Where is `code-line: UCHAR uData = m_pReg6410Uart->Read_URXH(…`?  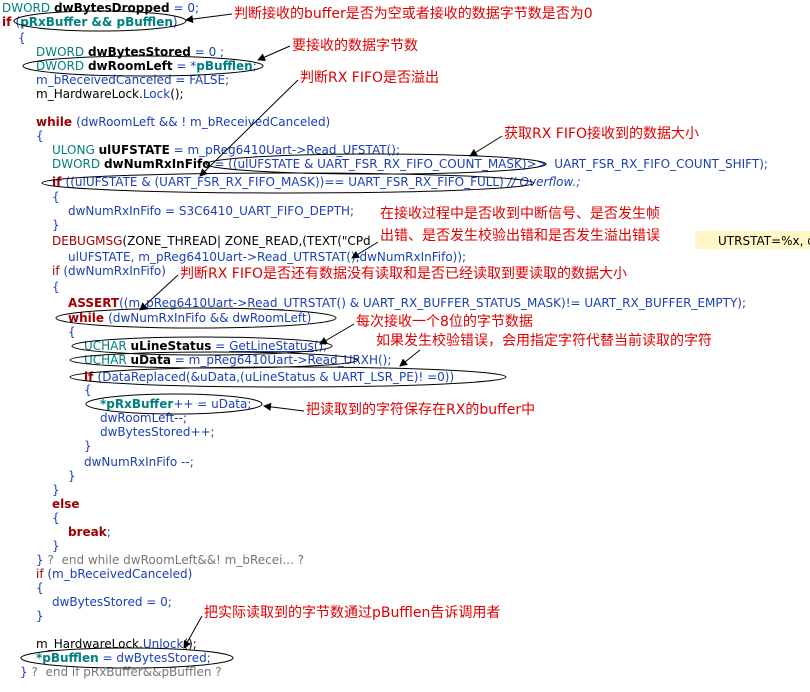
code-line: UCHAR uData = m_pReg6410Uart->Read_URXH(… is located at coordinates (237, 360).